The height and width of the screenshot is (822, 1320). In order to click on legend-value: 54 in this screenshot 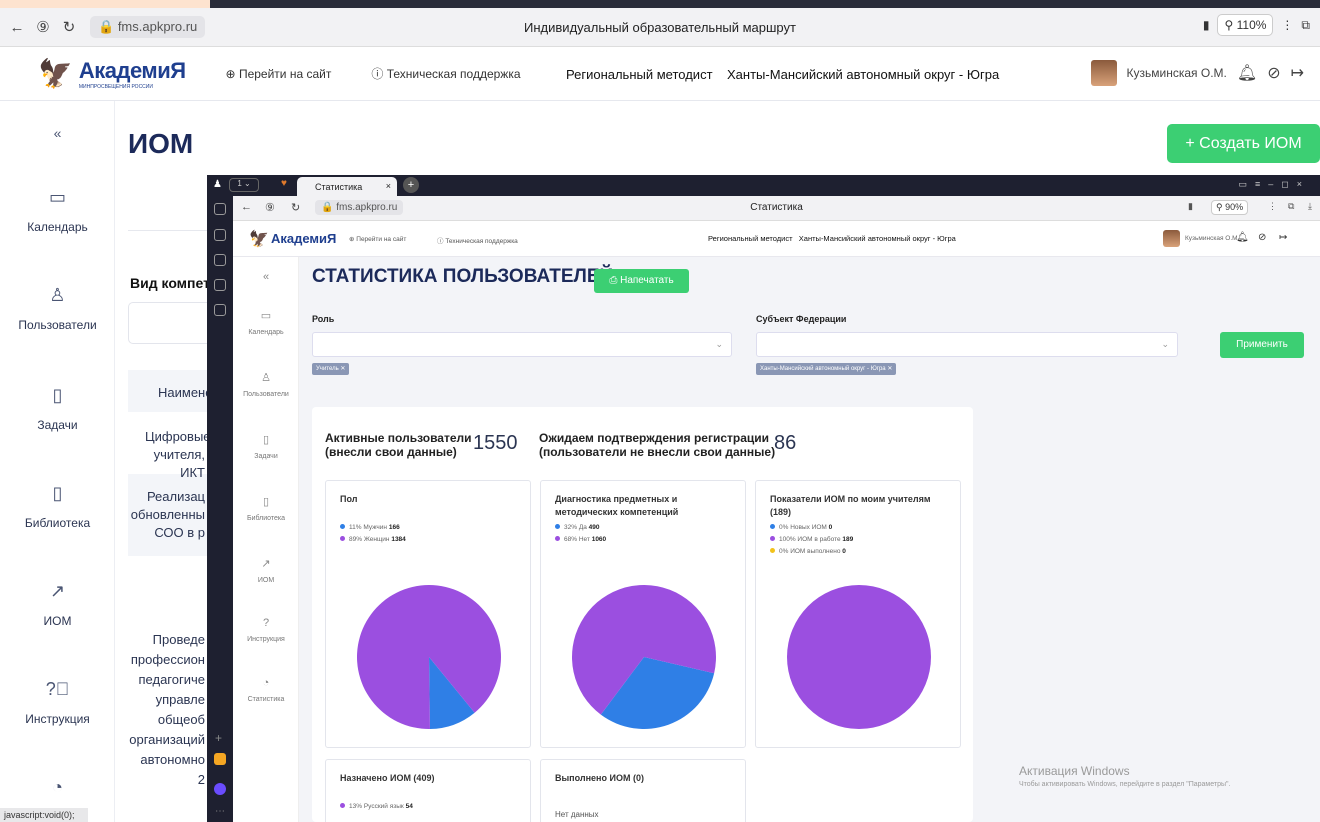, I will do `click(409, 806)`.